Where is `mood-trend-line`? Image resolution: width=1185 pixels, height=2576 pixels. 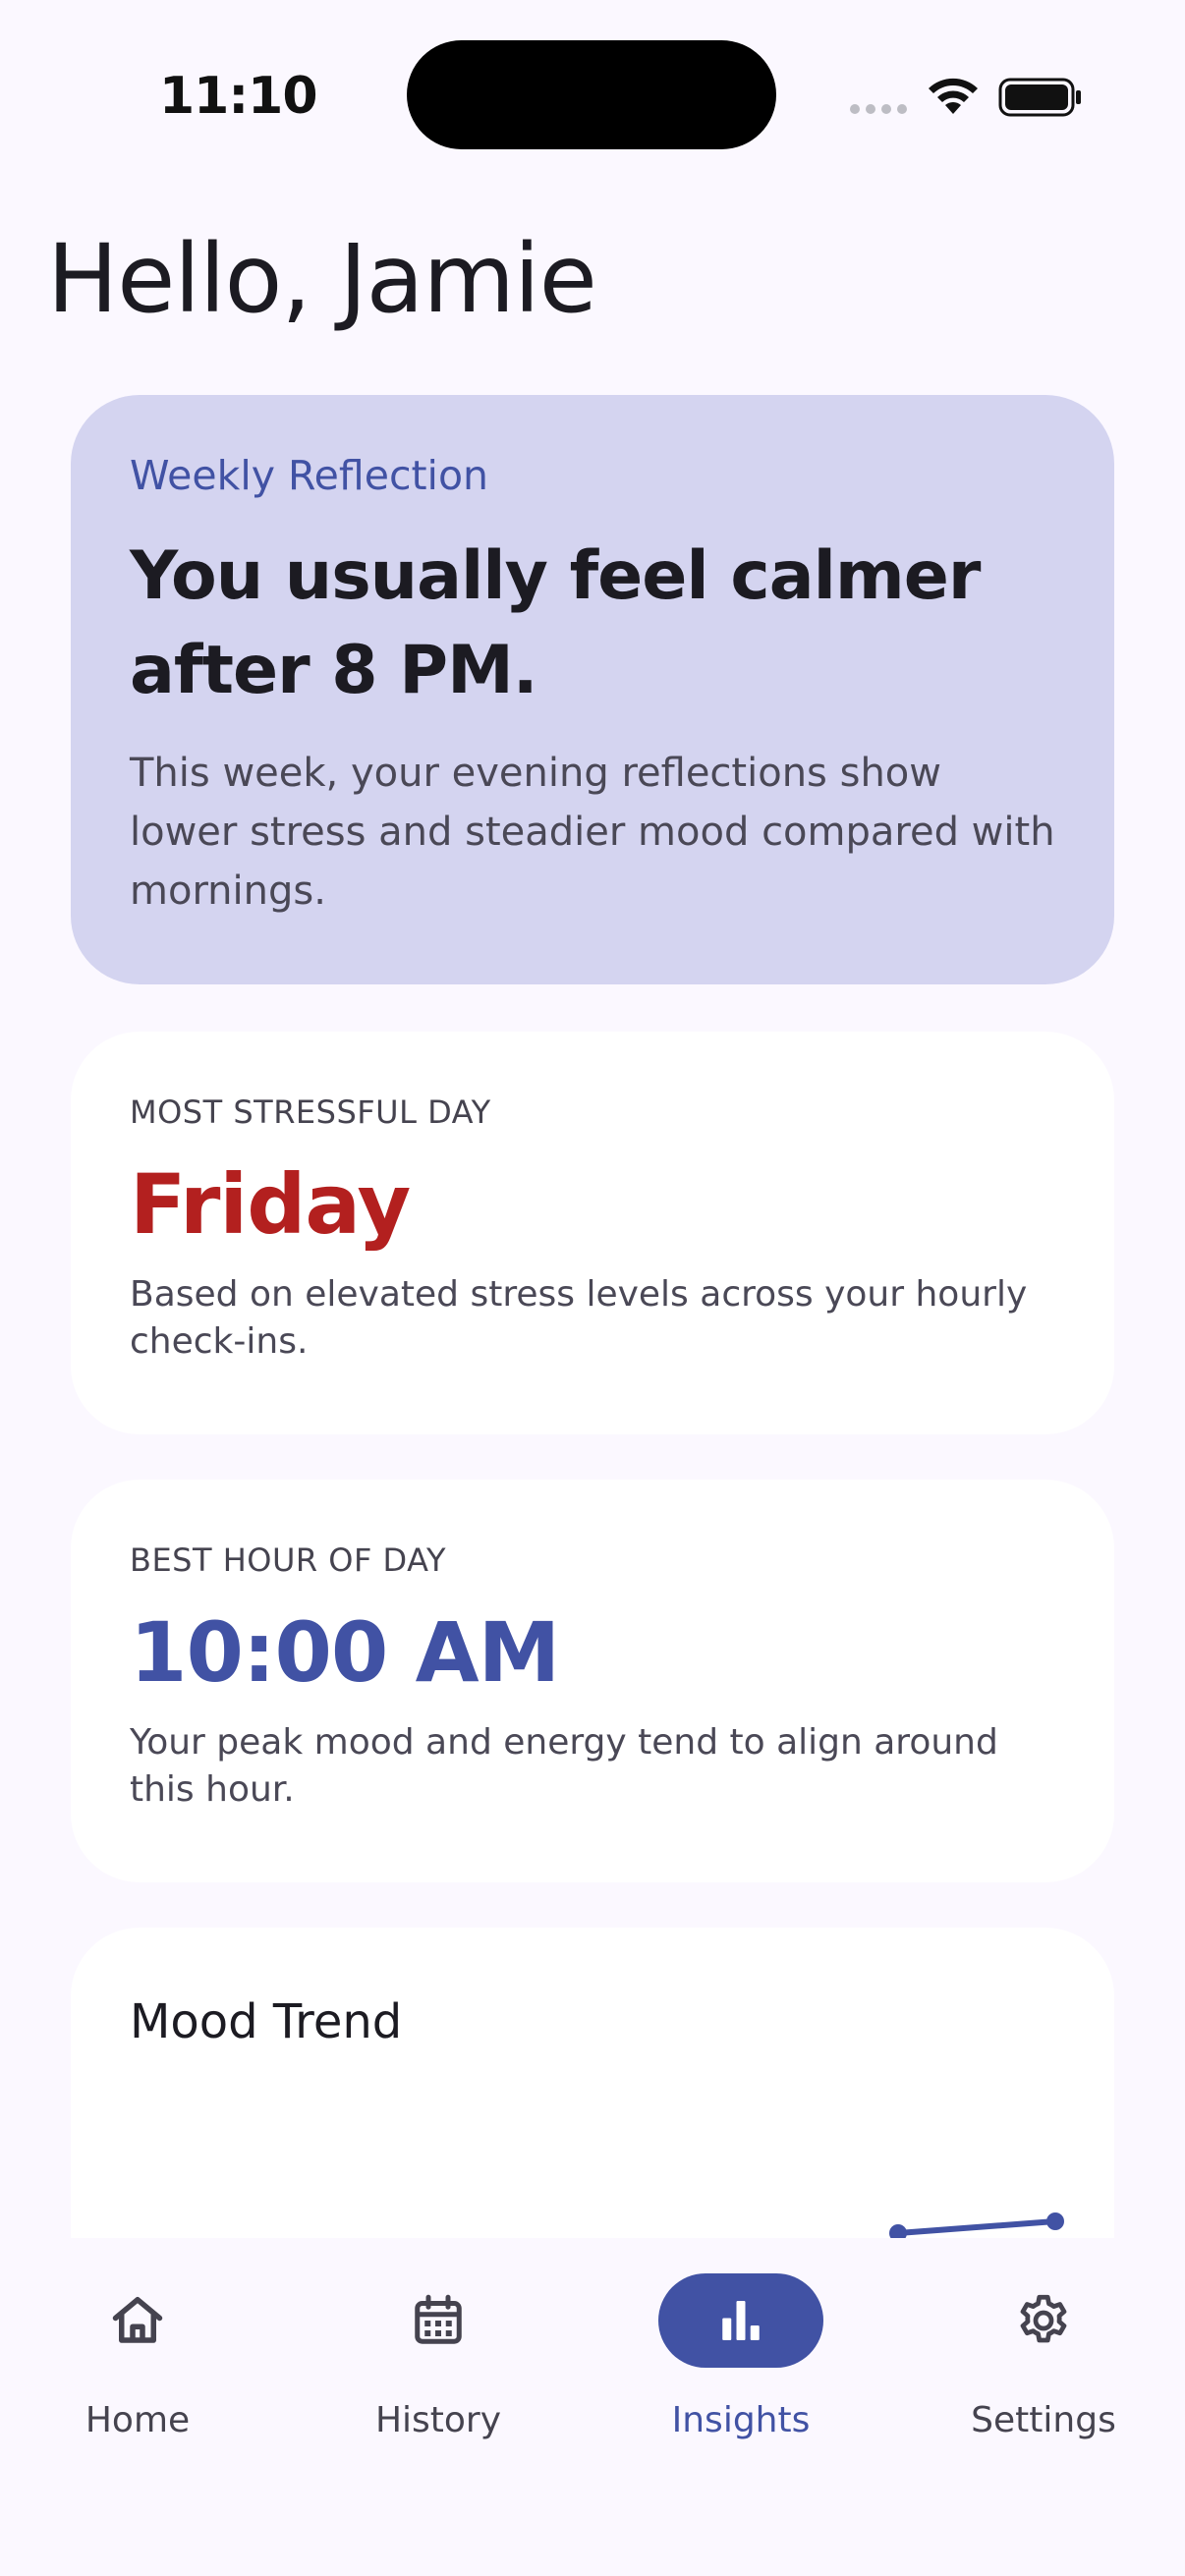
mood-trend-line is located at coordinates (977, 2227).